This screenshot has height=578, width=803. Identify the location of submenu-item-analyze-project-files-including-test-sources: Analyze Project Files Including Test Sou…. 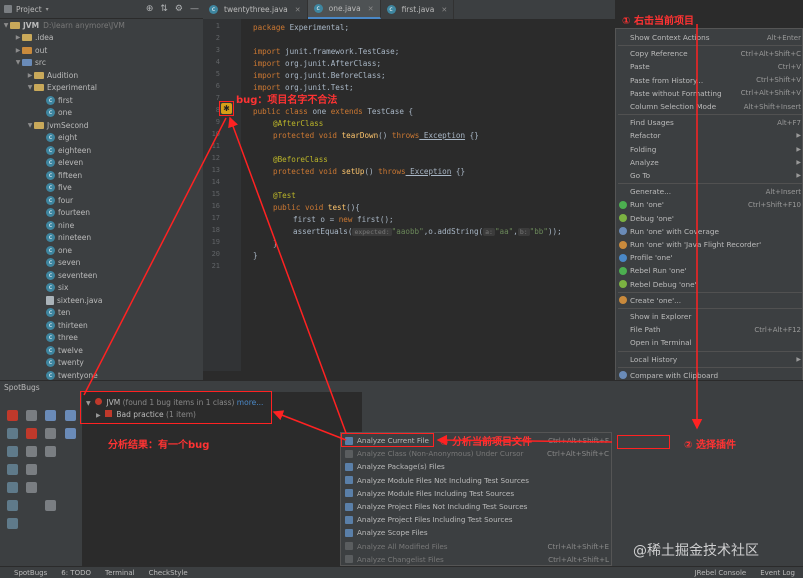
(477, 519).